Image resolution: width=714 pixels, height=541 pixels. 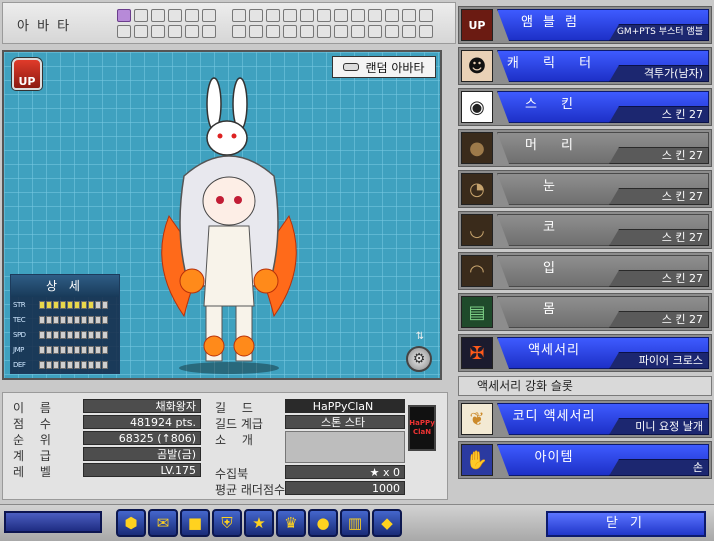 What do you see at coordinates (35, 471) in the screenshot?
I see `info-label-level: 레 벨` at bounding box center [35, 471].